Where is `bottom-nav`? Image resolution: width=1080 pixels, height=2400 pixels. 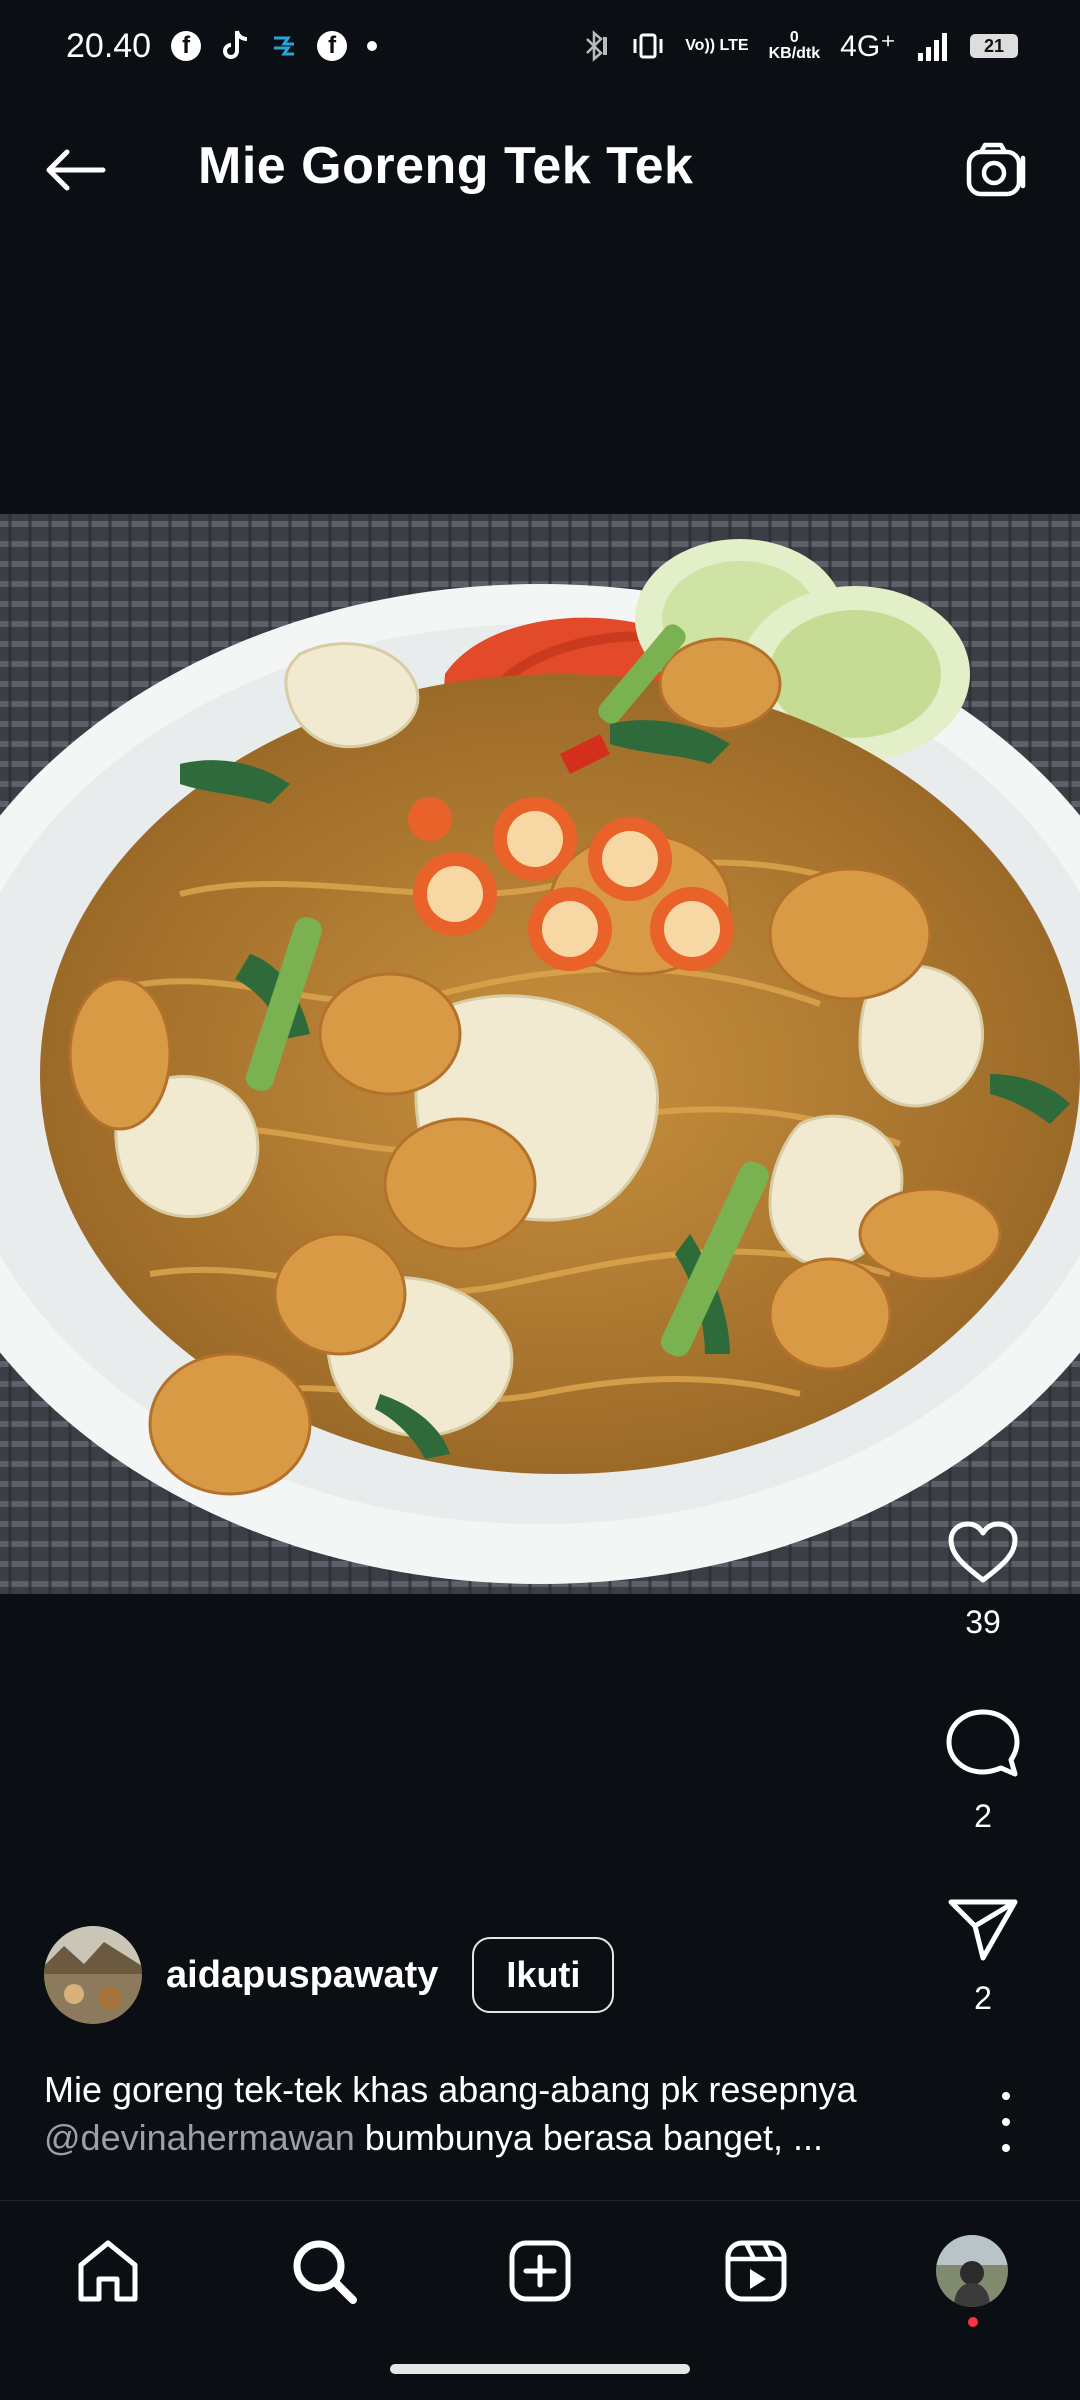
bottom-nav is located at coordinates (540, 2270).